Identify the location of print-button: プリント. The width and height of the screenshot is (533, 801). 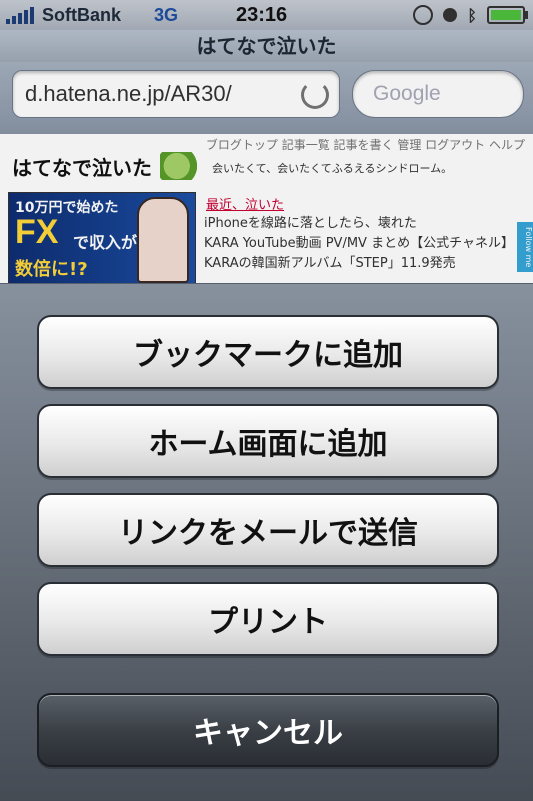
(268, 619).